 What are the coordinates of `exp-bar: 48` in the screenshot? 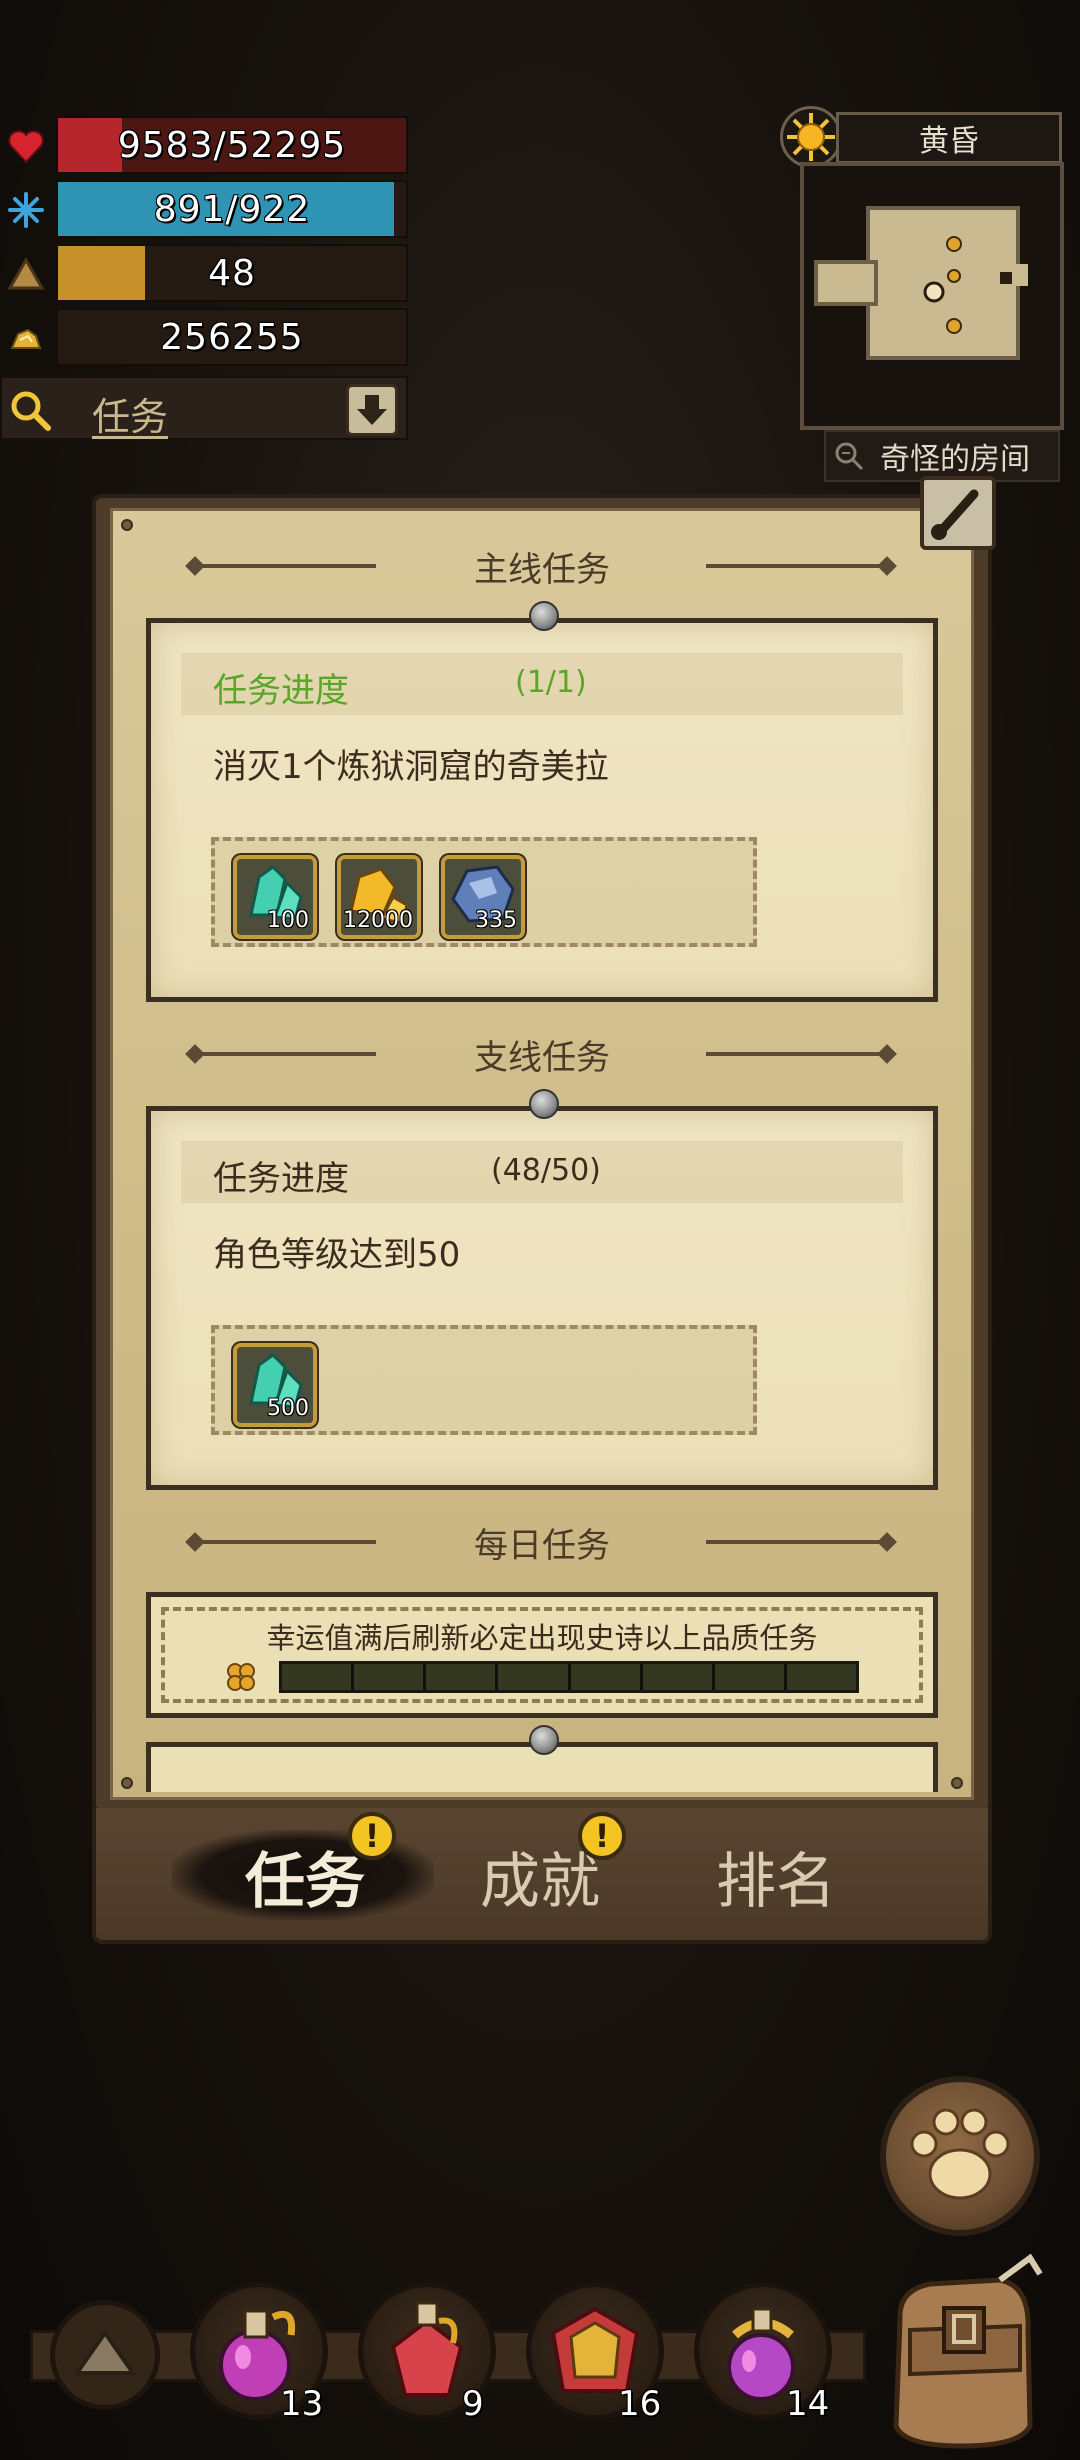 It's located at (232, 273).